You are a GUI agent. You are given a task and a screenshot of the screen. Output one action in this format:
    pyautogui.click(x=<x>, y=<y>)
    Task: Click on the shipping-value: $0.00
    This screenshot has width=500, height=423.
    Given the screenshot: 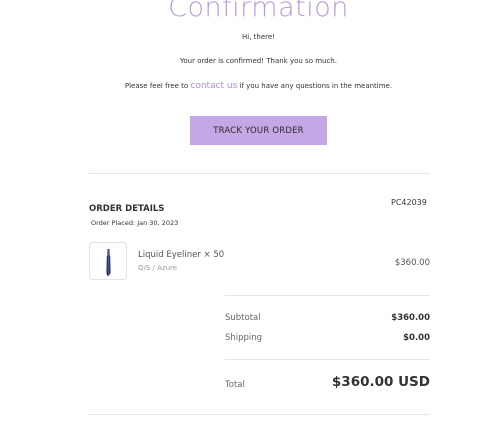 What is the action you would take?
    pyautogui.click(x=416, y=338)
    